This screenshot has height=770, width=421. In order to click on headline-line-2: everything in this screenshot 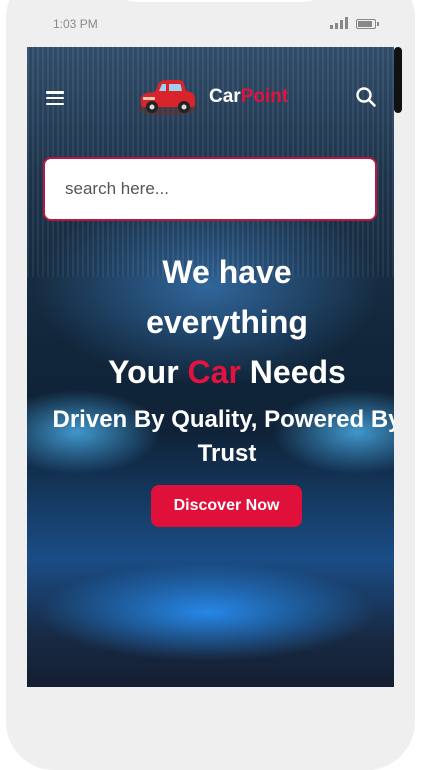, I will do `click(227, 322)`.